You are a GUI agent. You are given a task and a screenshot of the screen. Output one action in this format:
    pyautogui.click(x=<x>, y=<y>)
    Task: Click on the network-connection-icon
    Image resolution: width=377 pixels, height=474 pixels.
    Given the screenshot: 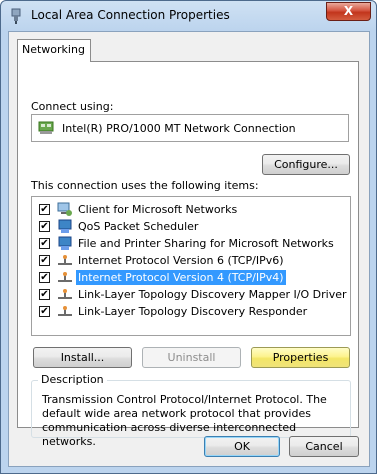 What is the action you would take?
    pyautogui.click(x=16, y=16)
    